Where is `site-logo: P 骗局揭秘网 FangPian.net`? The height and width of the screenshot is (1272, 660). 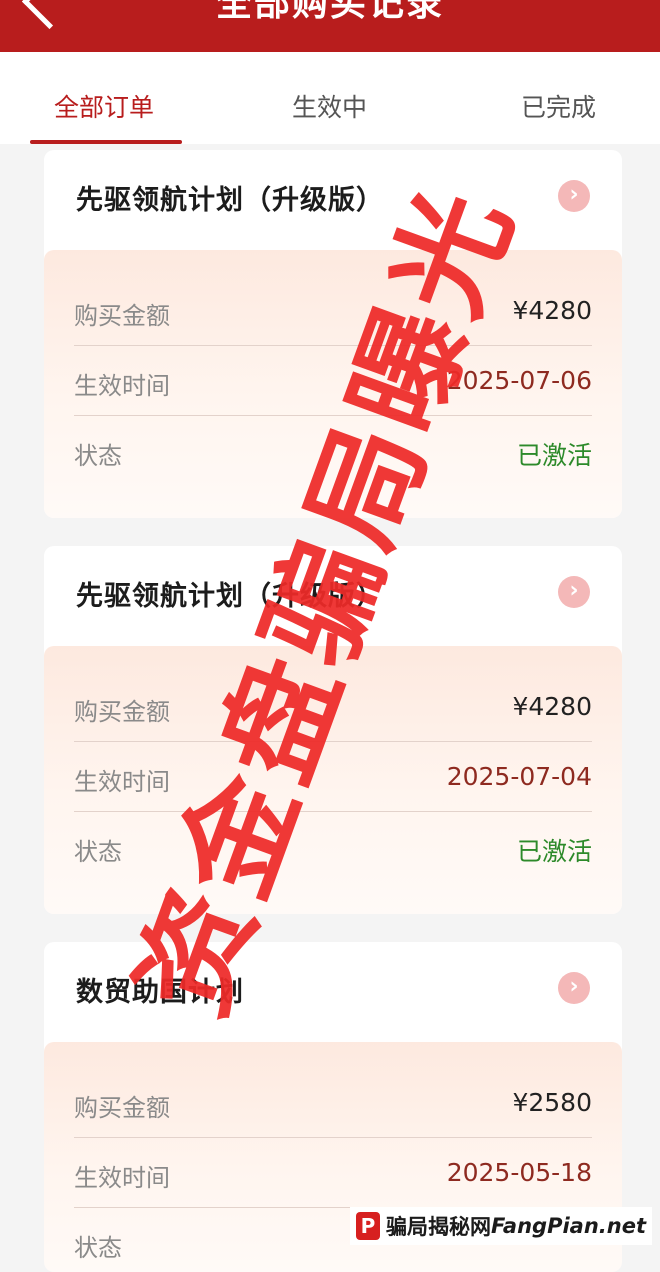
site-logo: P 骗局揭秘网 FangPian.net is located at coordinates (500, 1226).